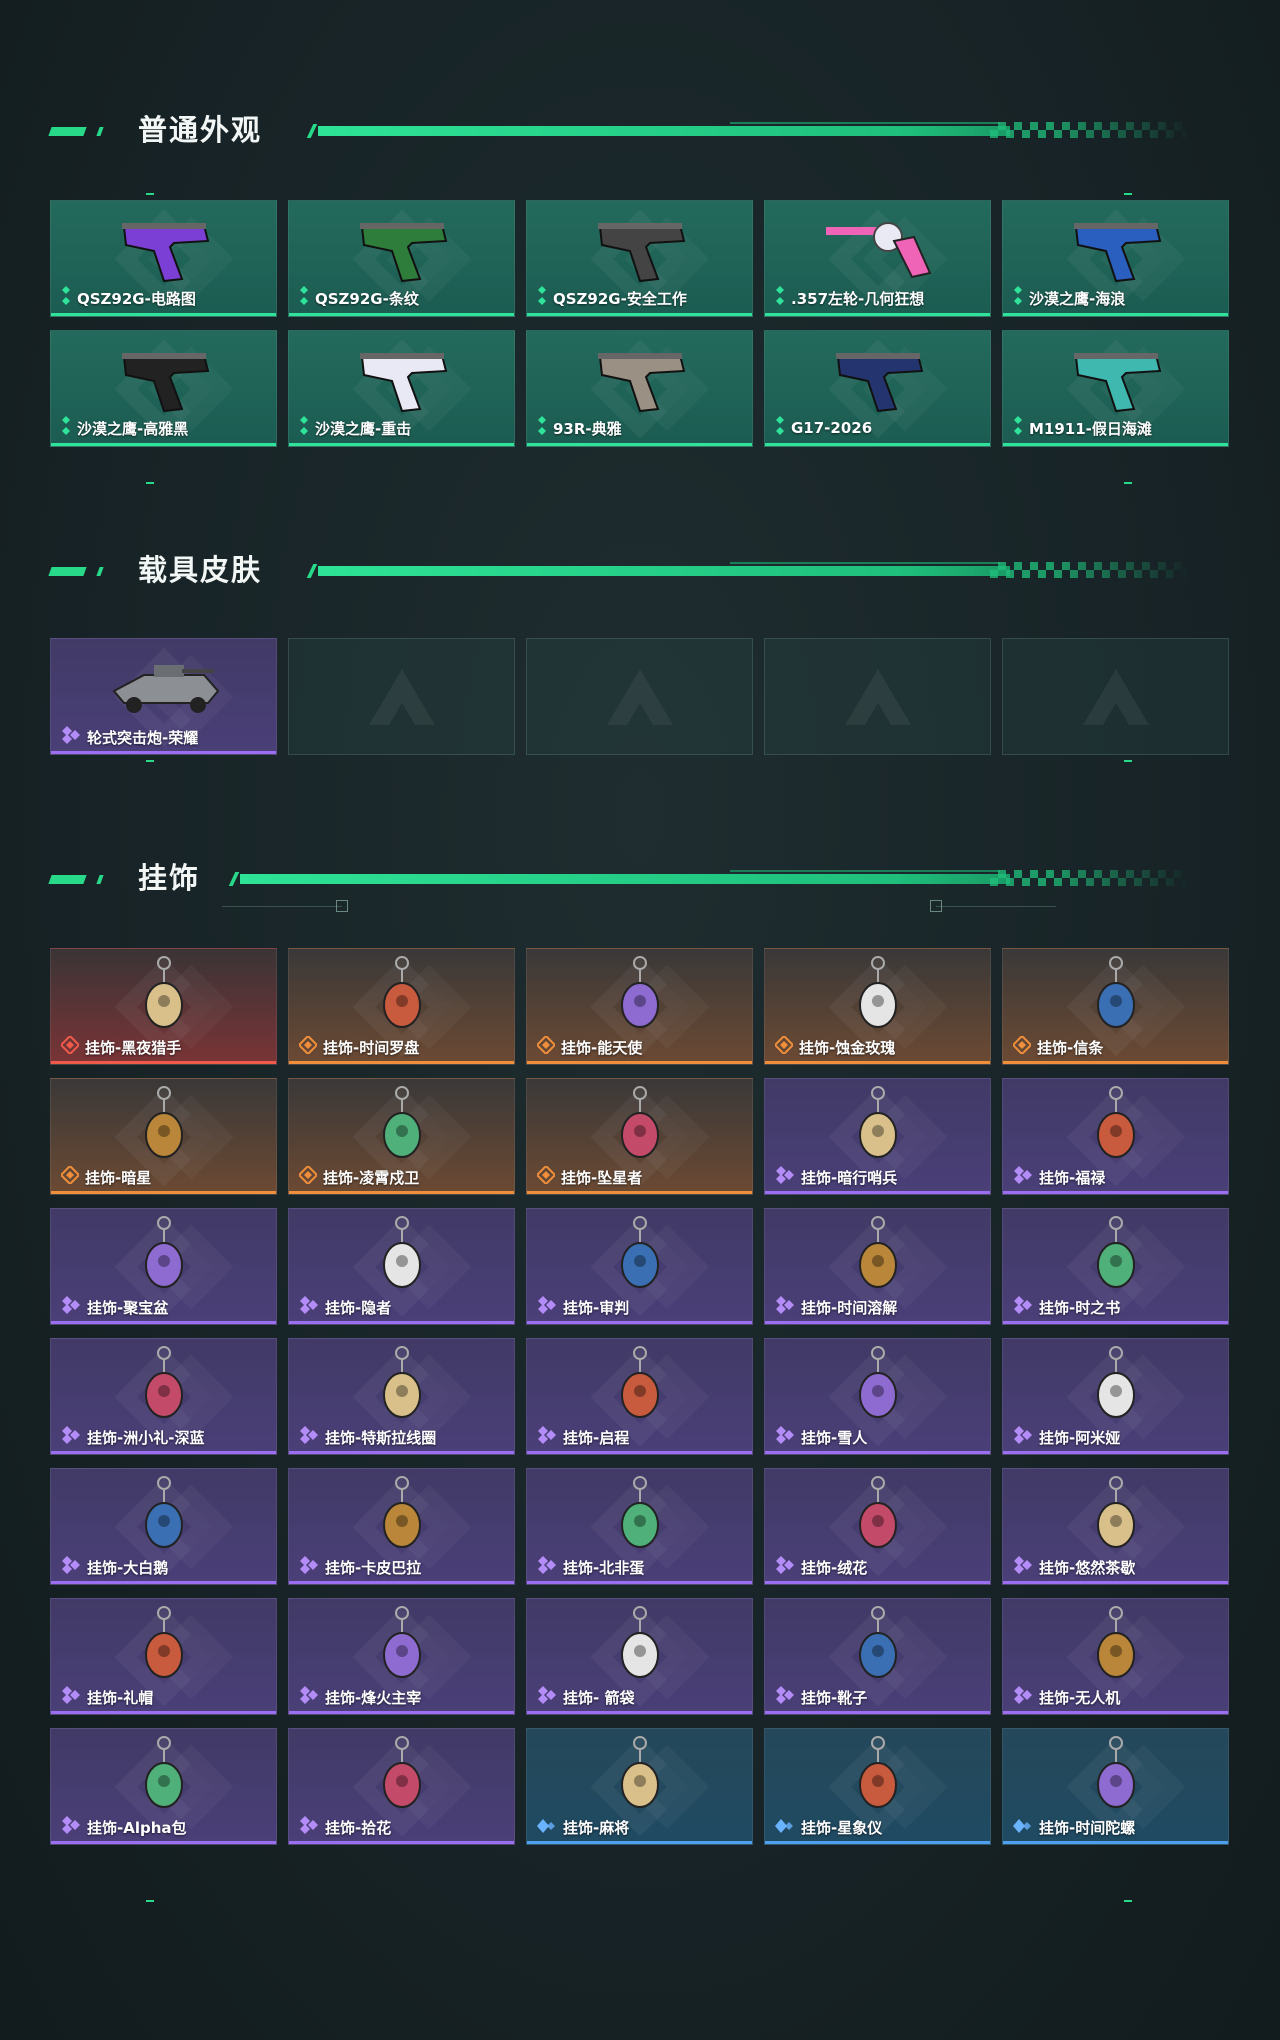 The height and width of the screenshot is (2040, 1280). What do you see at coordinates (639, 1136) in the screenshot?
I see `item-card: 挂饰-坠星者` at bounding box center [639, 1136].